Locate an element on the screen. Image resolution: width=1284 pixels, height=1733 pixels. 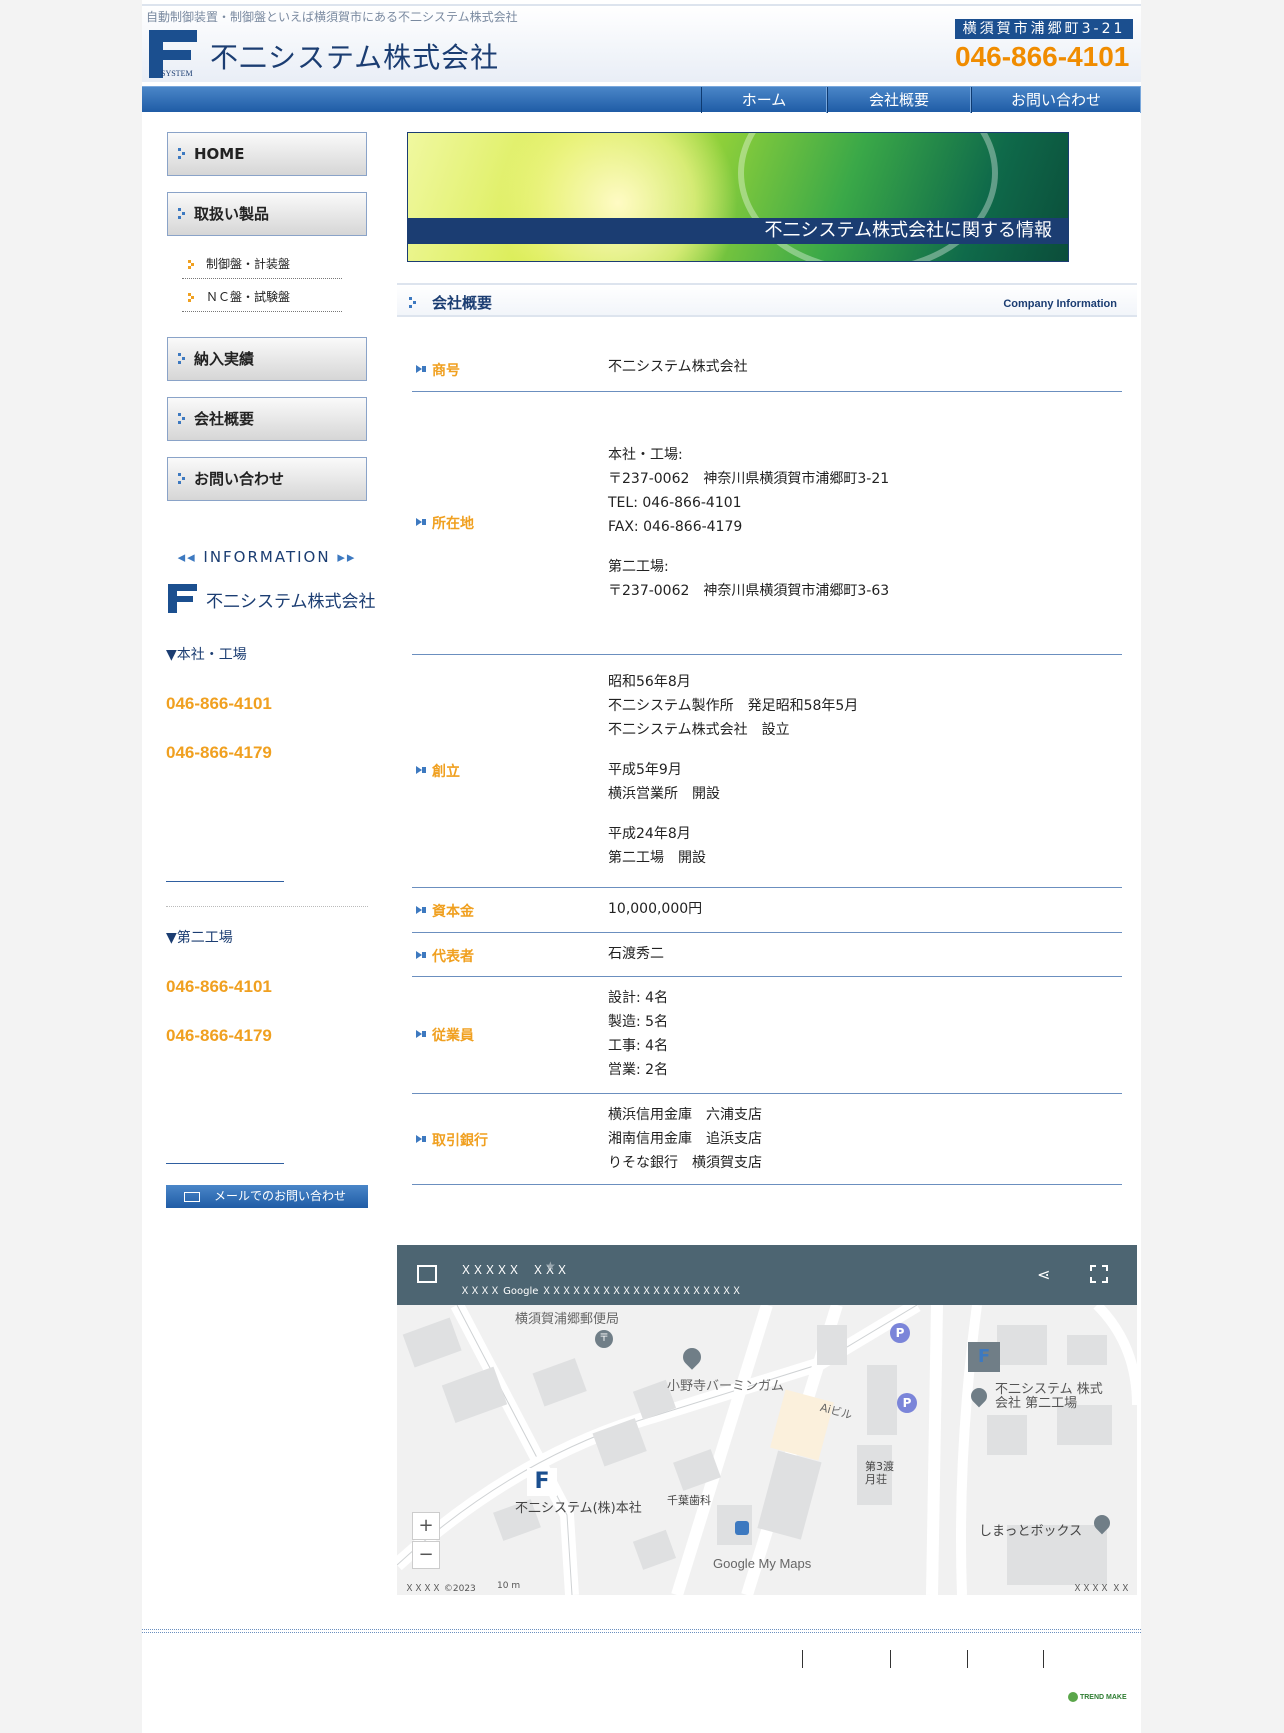
google-my-maps-logo: Google My Maps is located at coordinates (762, 1563).